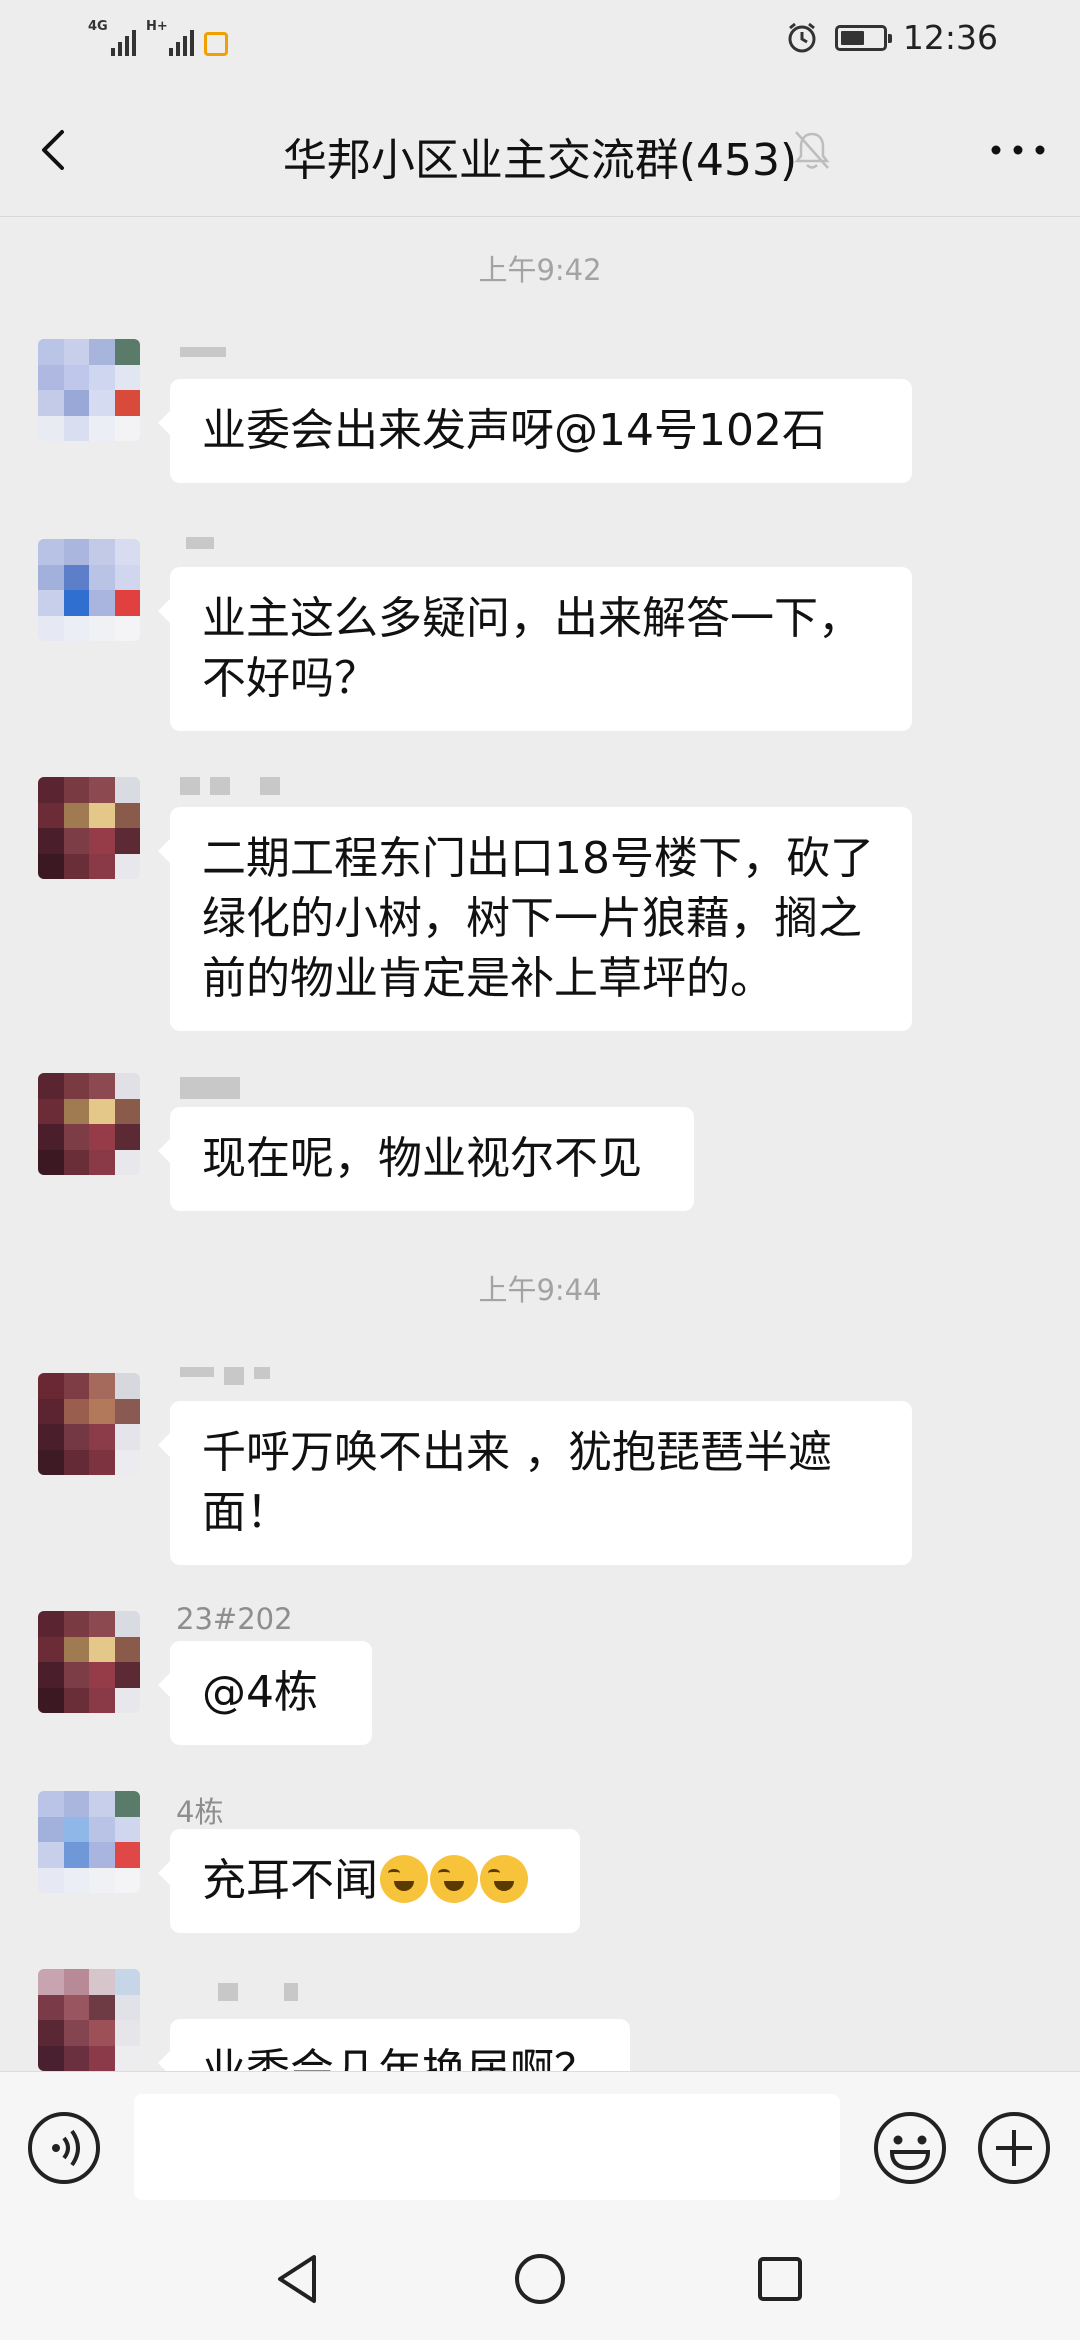 Image resolution: width=1080 pixels, height=2340 pixels. I want to click on emoji-button, so click(910, 2148).